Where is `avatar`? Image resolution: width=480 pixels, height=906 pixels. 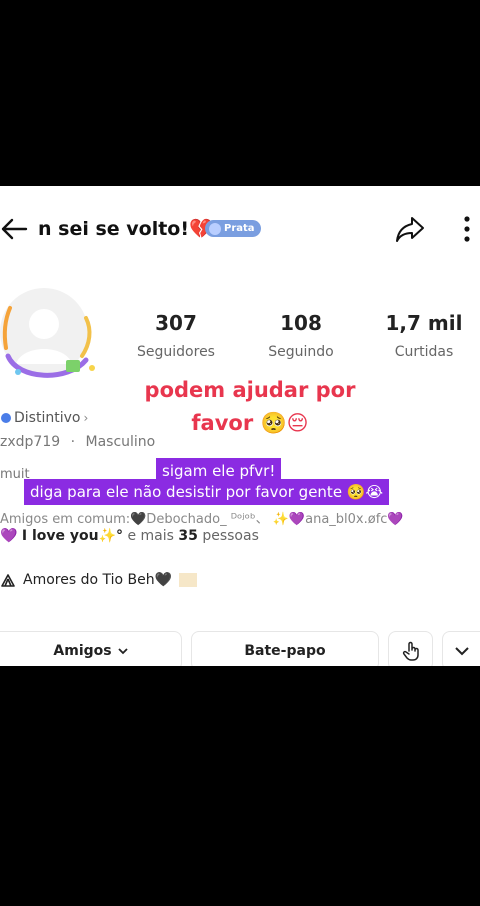 avatar is located at coordinates (49, 336).